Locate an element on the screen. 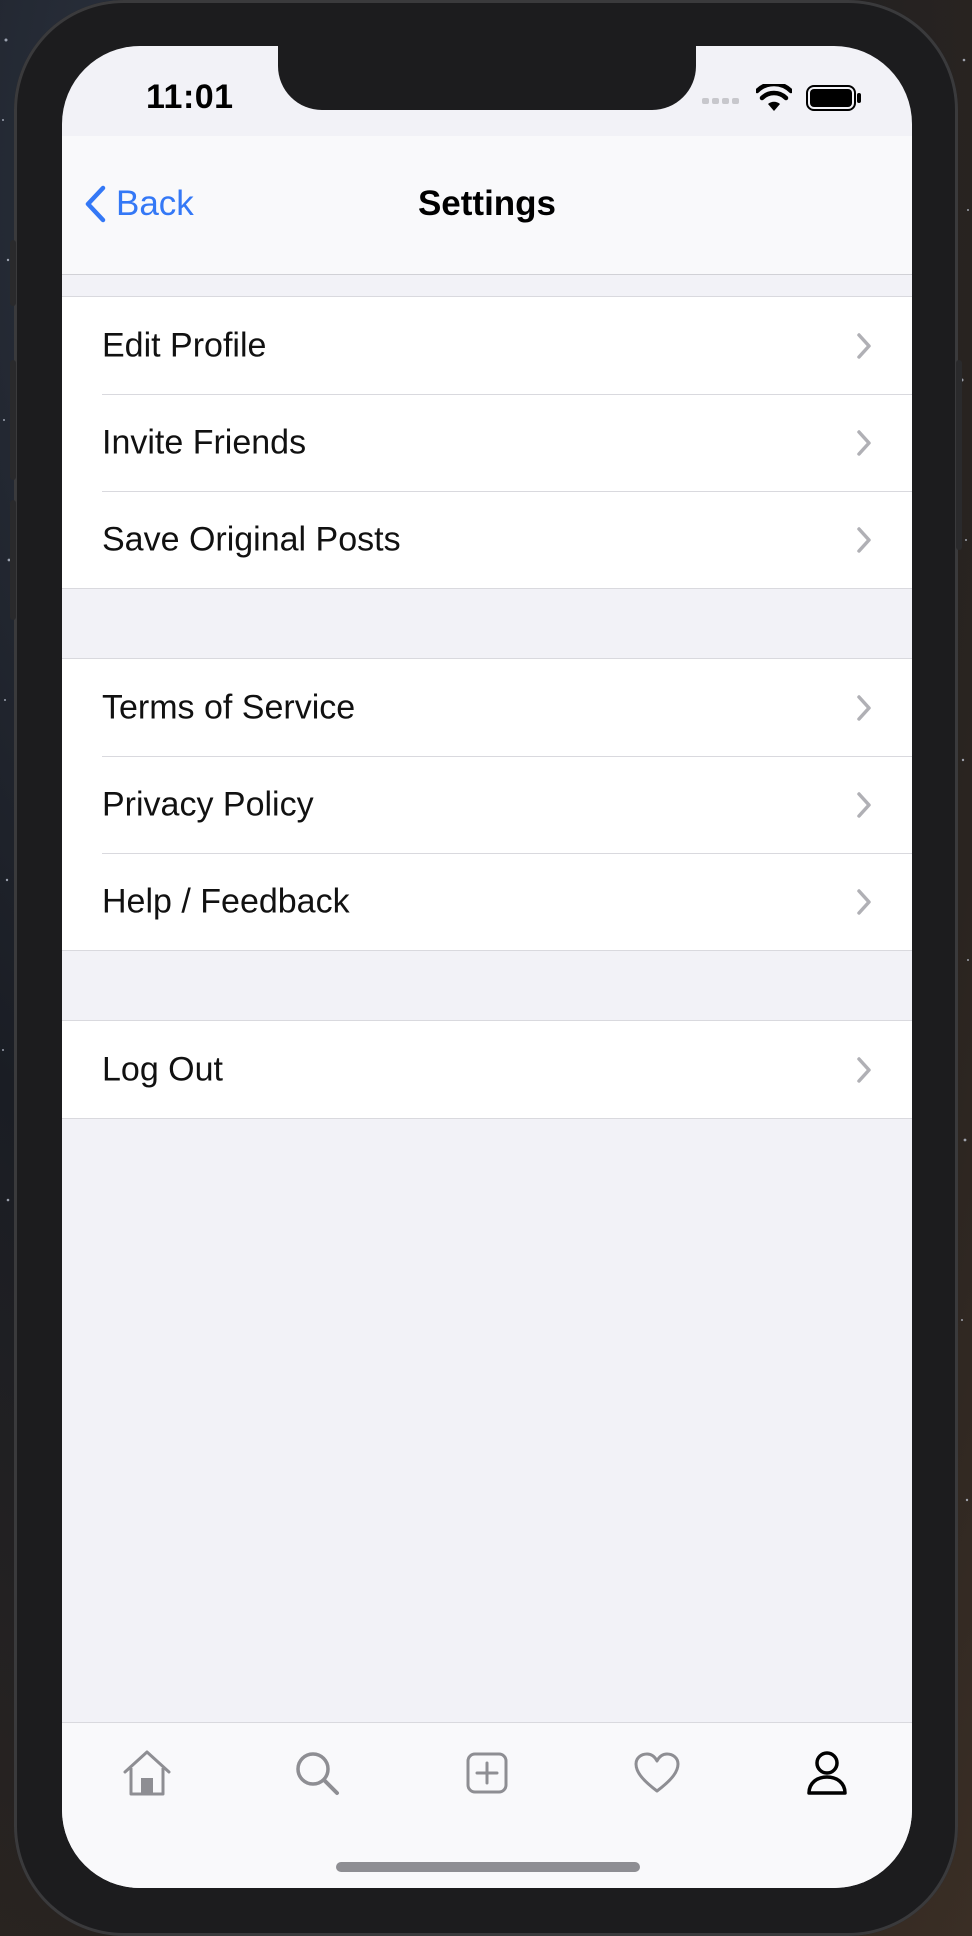 The height and width of the screenshot is (1936, 972). volume-down-button is located at coordinates (13, 560).